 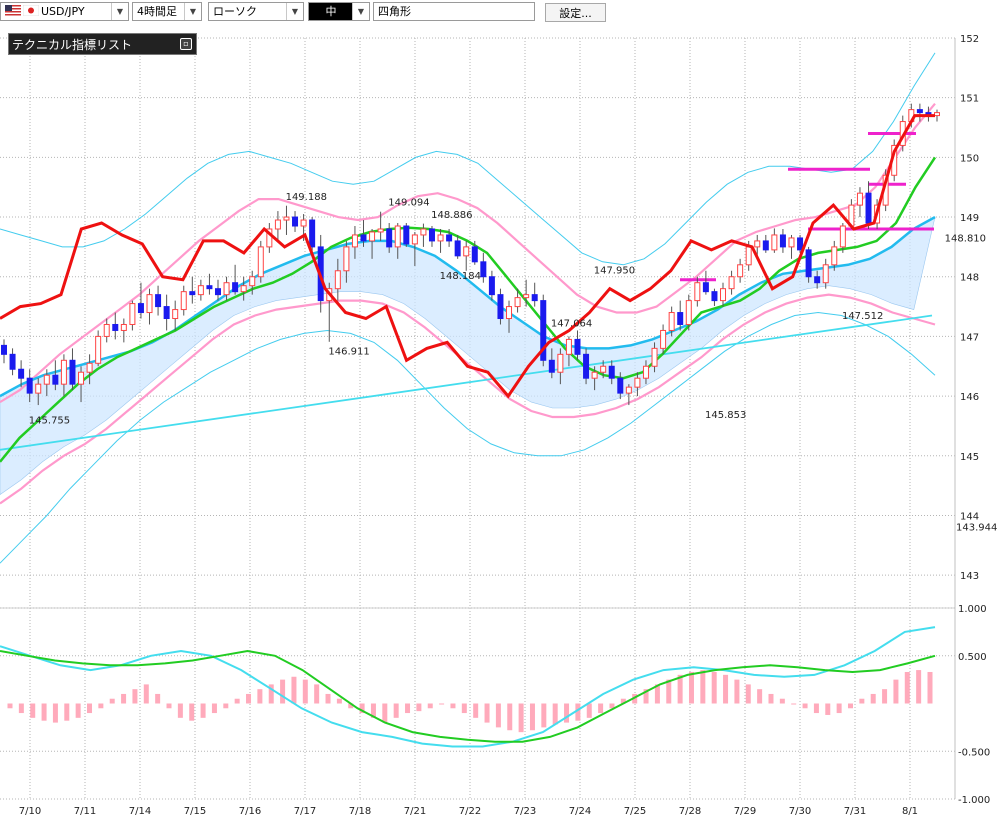 I want to click on symbol-select: USD/JPY ▼, so click(x=64, y=11).